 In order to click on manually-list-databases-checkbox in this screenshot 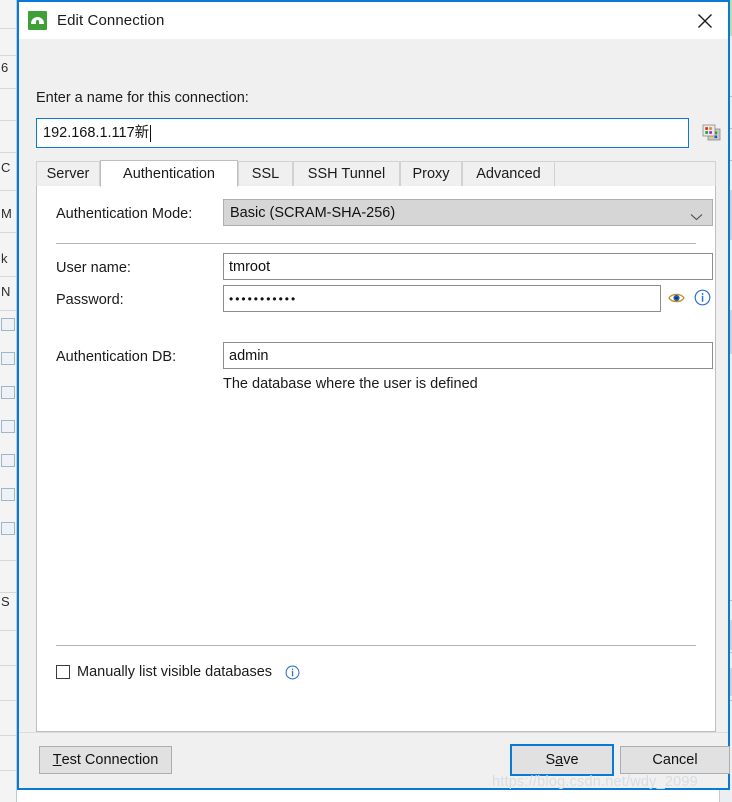, I will do `click(63, 672)`.